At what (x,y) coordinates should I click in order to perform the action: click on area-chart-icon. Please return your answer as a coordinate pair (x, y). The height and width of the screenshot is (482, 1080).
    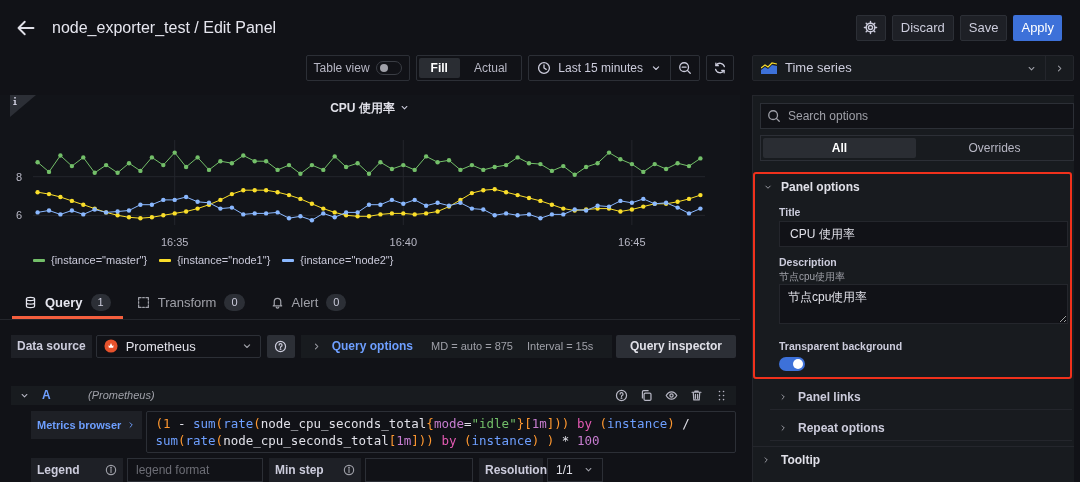
    Looking at the image, I should click on (769, 68).